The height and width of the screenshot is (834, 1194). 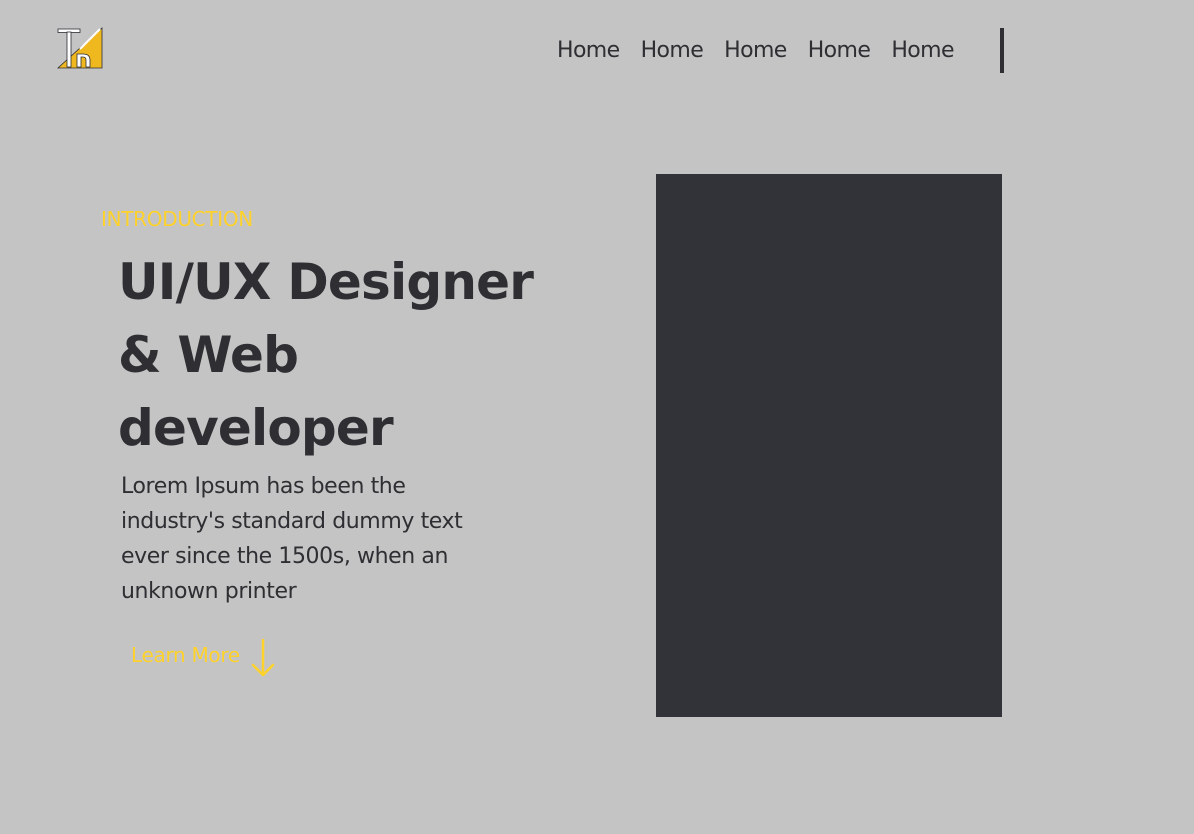 I want to click on hero-description-line-4: unknown printer, so click(x=209, y=591).